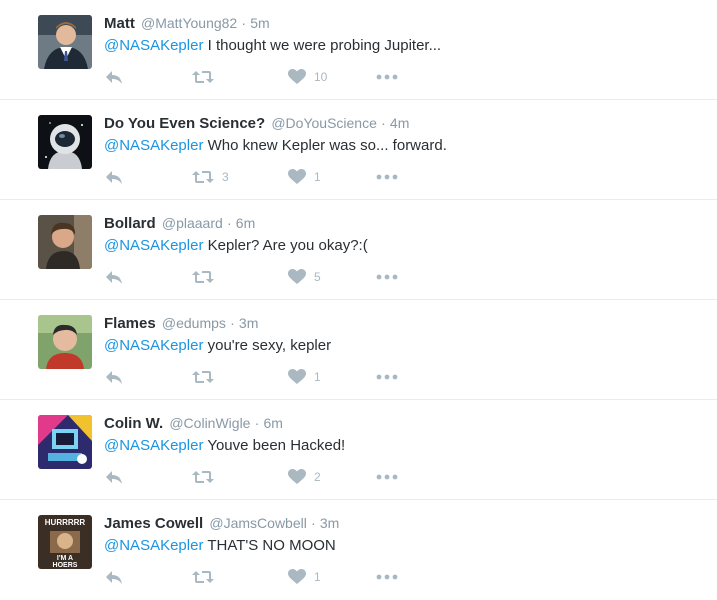 This screenshot has width=717, height=600. Describe the element at coordinates (130, 223) in the screenshot. I see `display-name: Bollard` at that location.